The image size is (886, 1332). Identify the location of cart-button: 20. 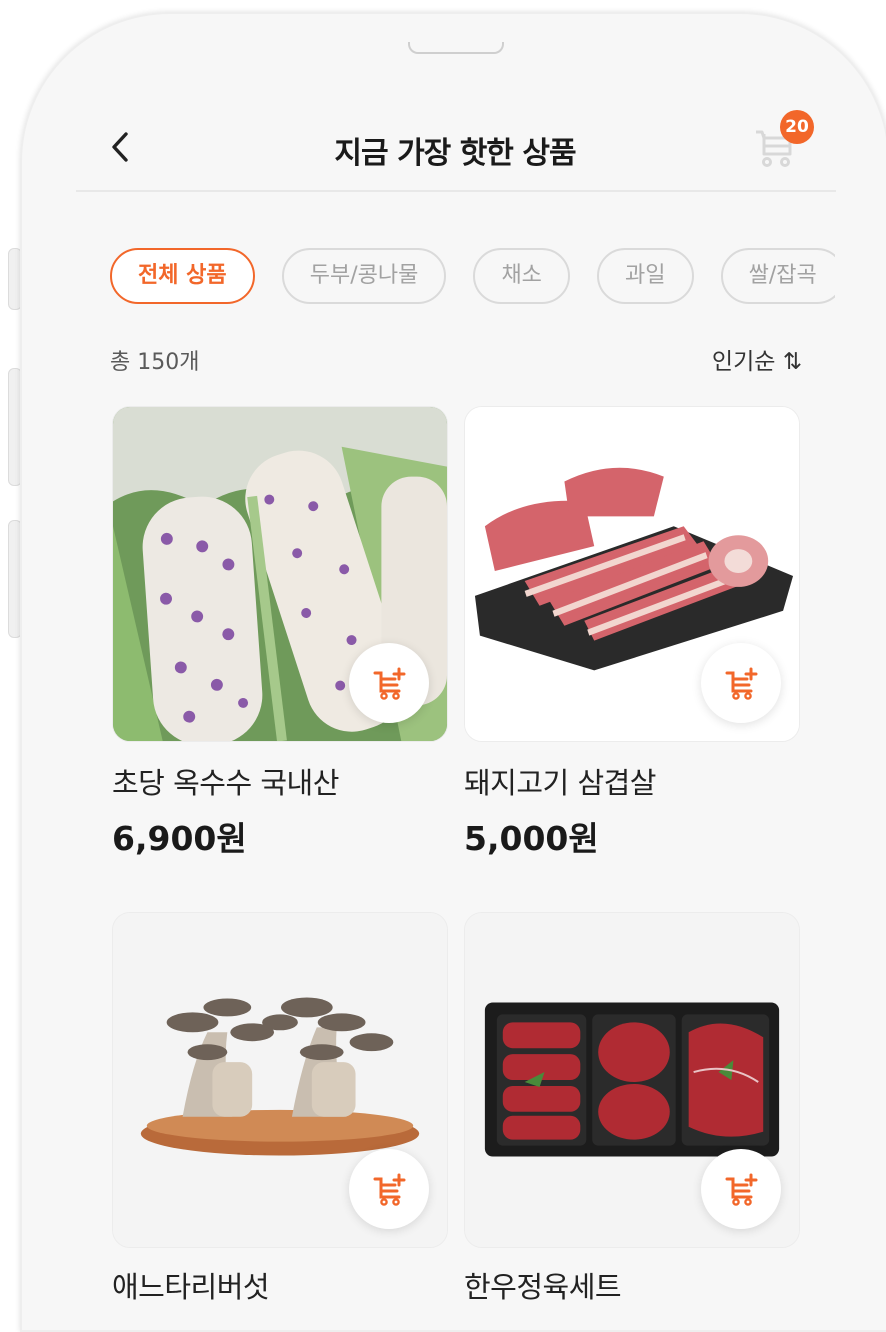
(785, 145).